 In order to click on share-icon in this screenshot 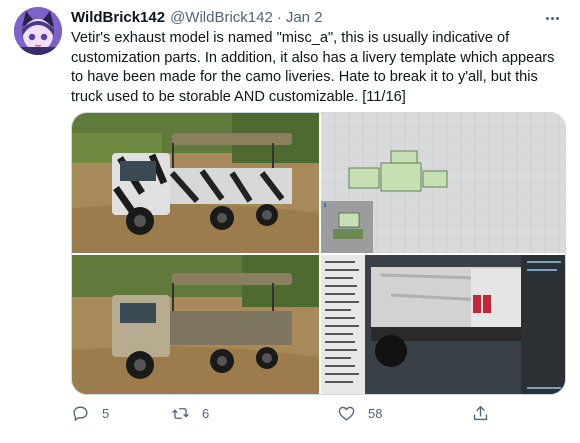, I will do `click(480, 412)`.